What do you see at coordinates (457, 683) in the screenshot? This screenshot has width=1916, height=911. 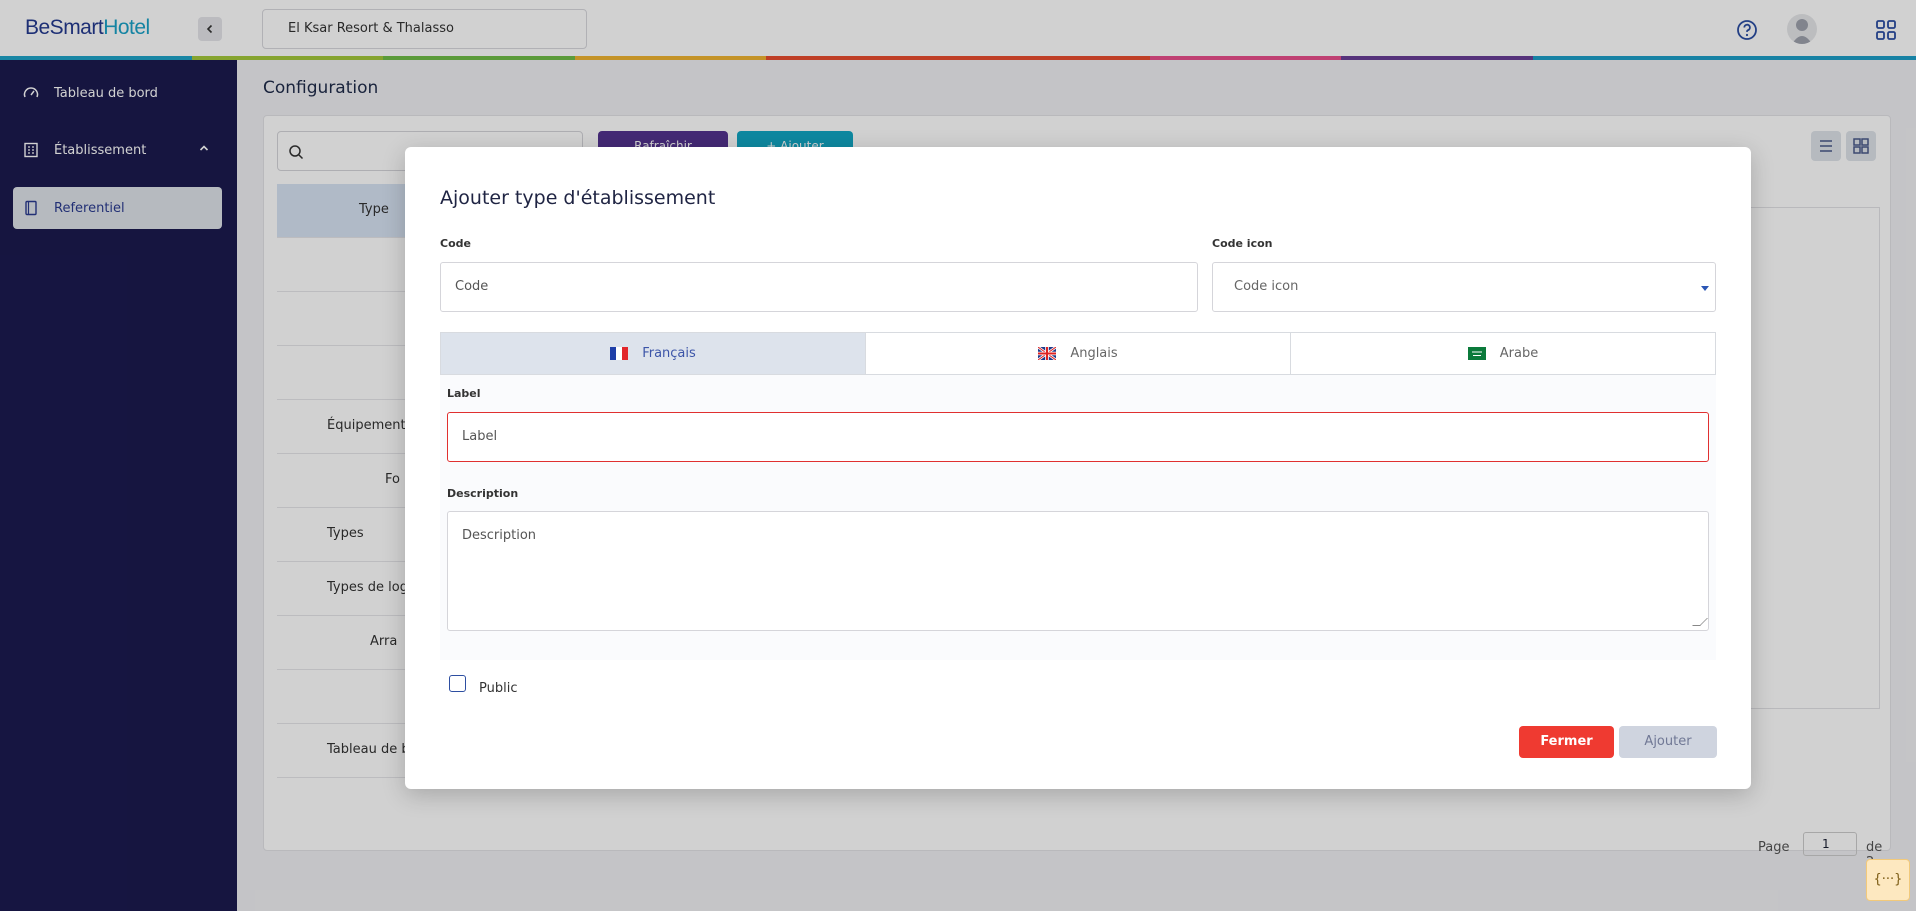 I see `public-checkbox` at bounding box center [457, 683].